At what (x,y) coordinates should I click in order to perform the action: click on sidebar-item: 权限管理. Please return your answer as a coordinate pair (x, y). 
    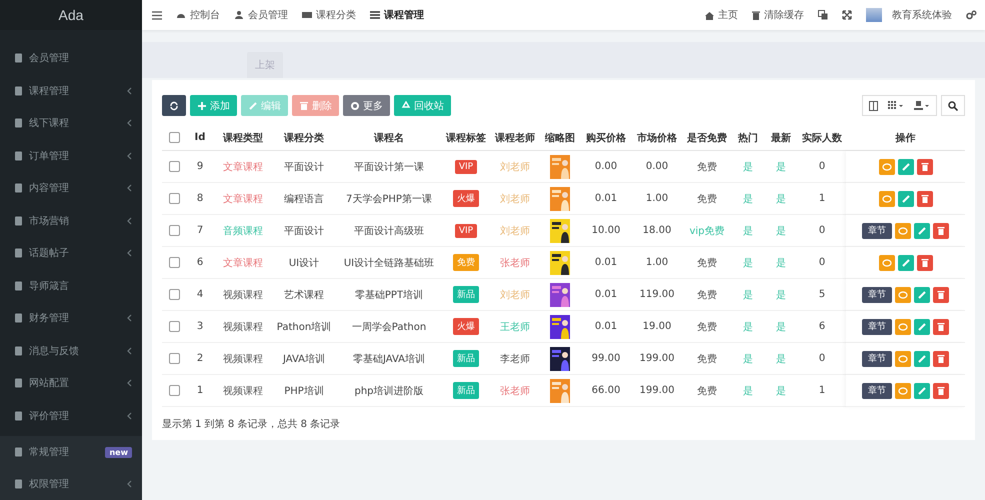
    Looking at the image, I should click on (71, 484).